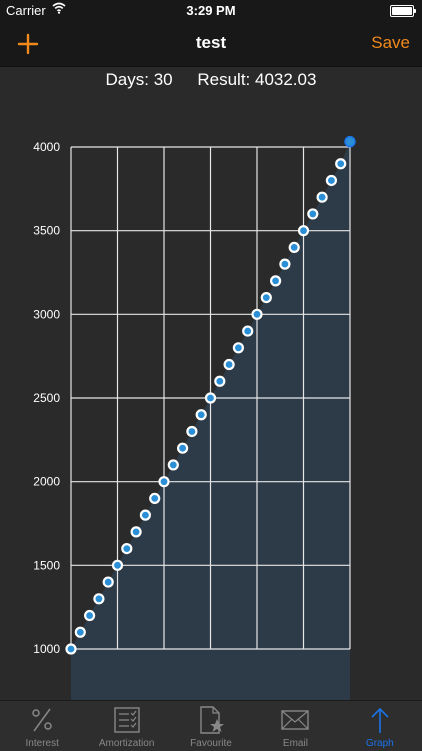  I want to click on tab-label-amortization: Amortization, so click(126, 743).